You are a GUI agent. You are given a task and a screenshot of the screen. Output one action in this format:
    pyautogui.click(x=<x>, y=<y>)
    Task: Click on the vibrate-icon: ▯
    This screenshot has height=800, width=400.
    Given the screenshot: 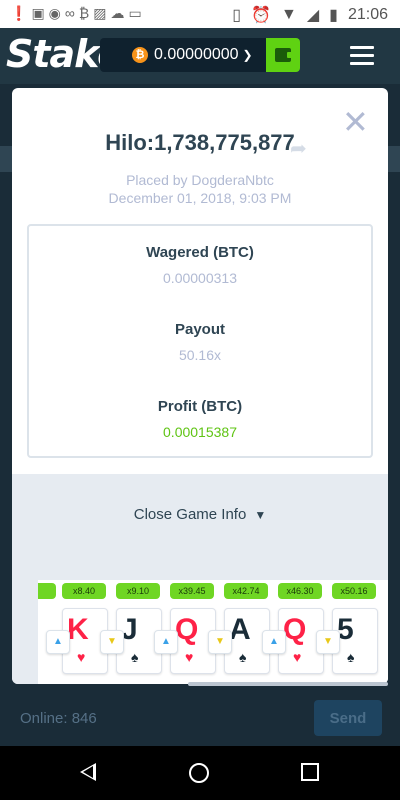 What is the action you would take?
    pyautogui.click(x=237, y=15)
    